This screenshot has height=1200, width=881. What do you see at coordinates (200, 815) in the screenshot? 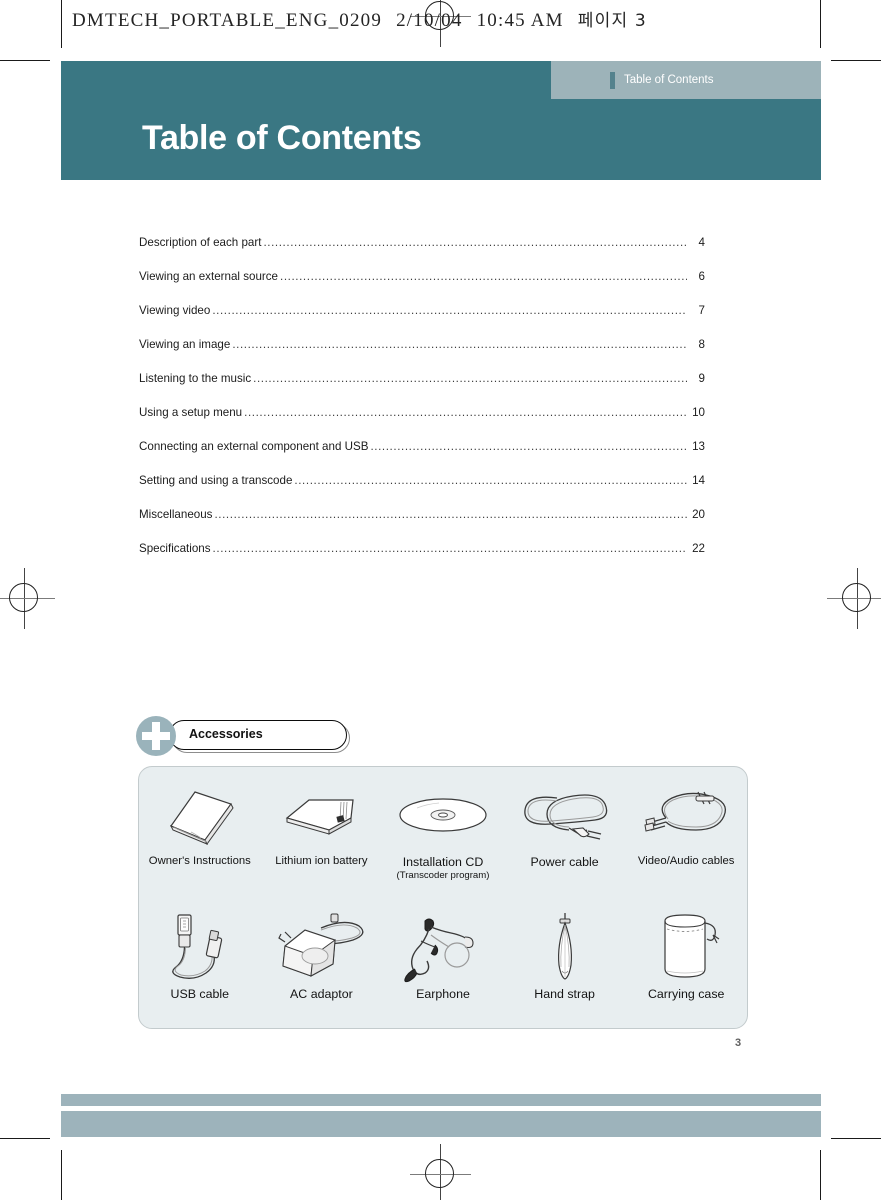
I see `manual-booklet-icon` at bounding box center [200, 815].